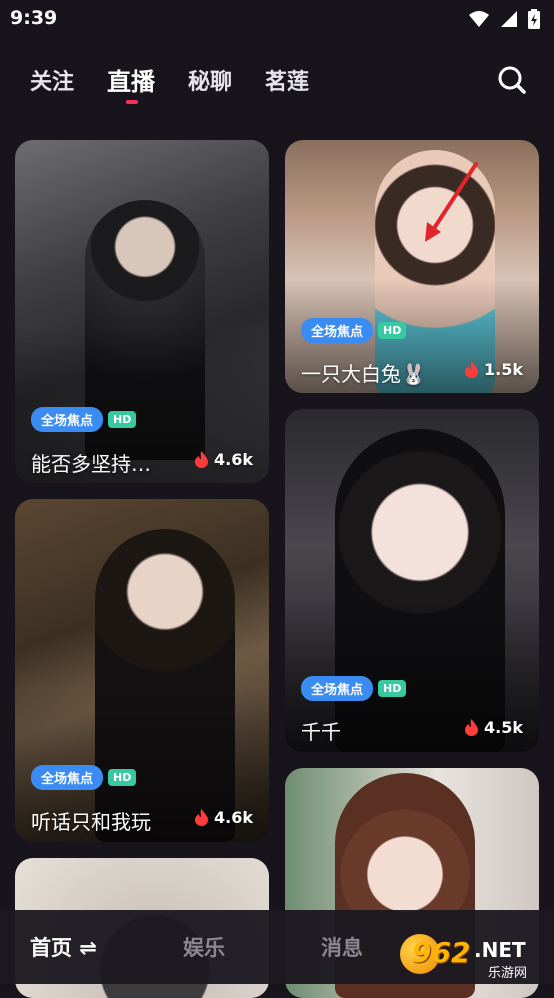 The height and width of the screenshot is (998, 554). What do you see at coordinates (34, 18) in the screenshot?
I see `status-time: 9:39` at bounding box center [34, 18].